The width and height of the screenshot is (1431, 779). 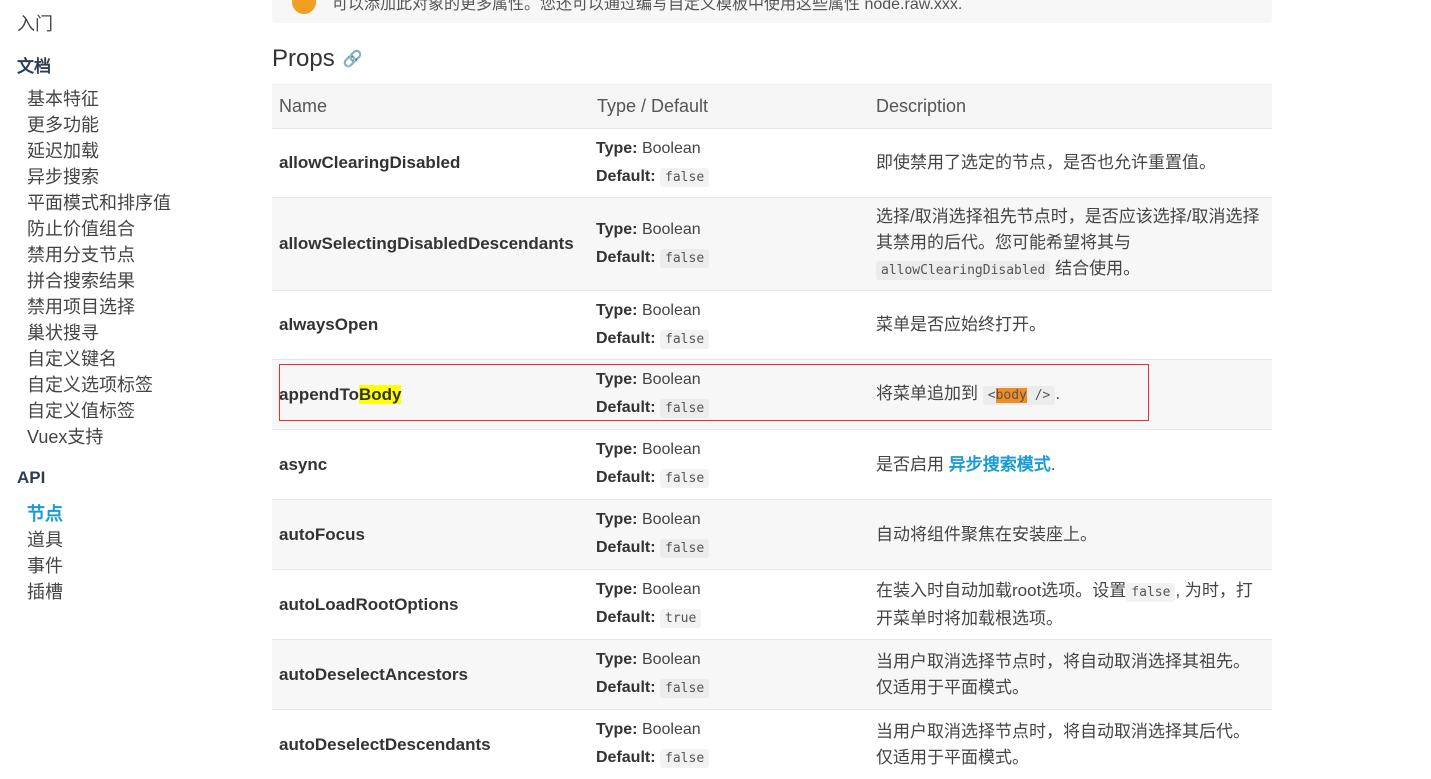 I want to click on page-title-text: Props, so click(x=303, y=58).